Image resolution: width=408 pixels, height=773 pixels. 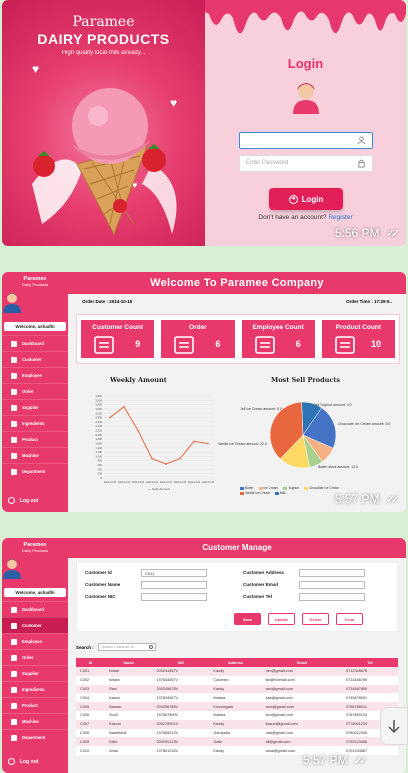 I want to click on sidebar-item-label: Supplier, so click(x=30, y=673).